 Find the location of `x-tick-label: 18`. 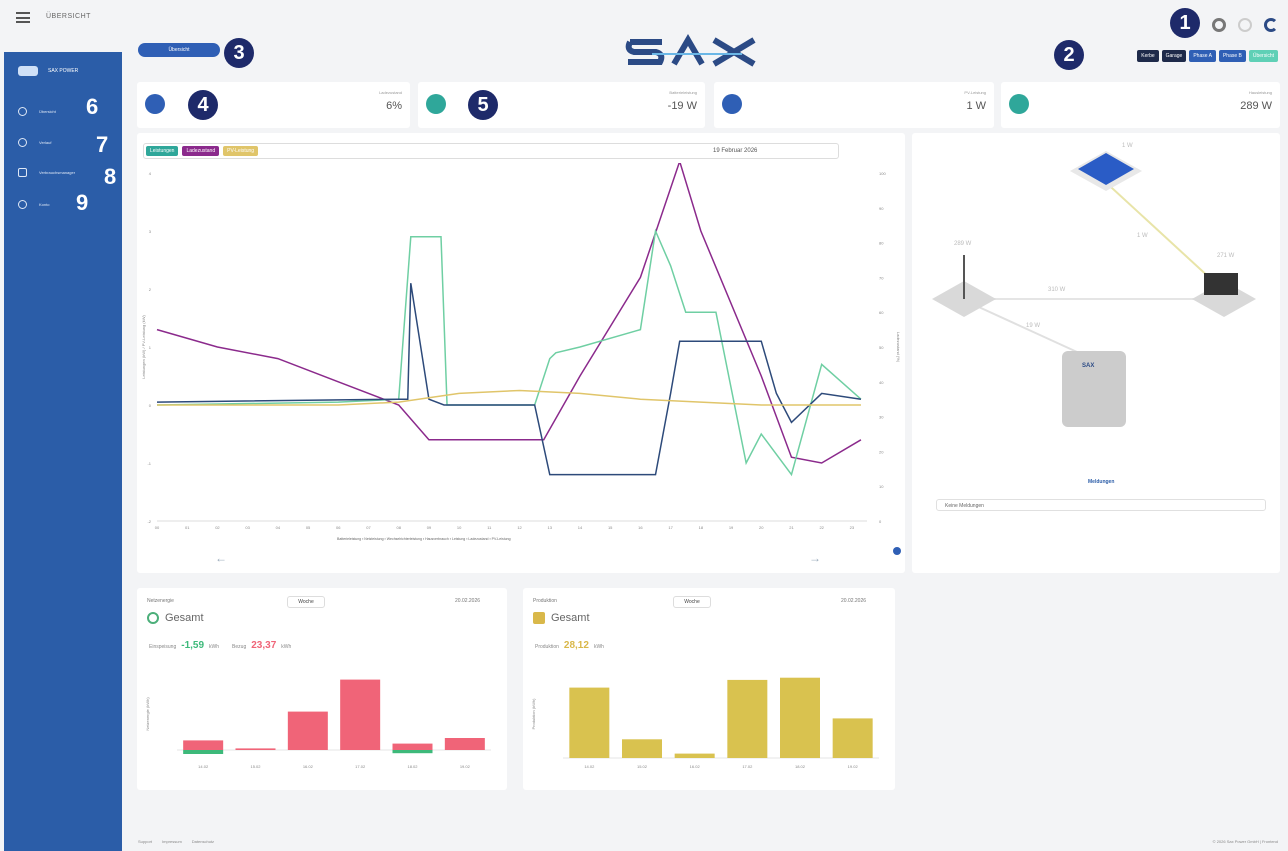

x-tick-label: 18 is located at coordinates (701, 527).